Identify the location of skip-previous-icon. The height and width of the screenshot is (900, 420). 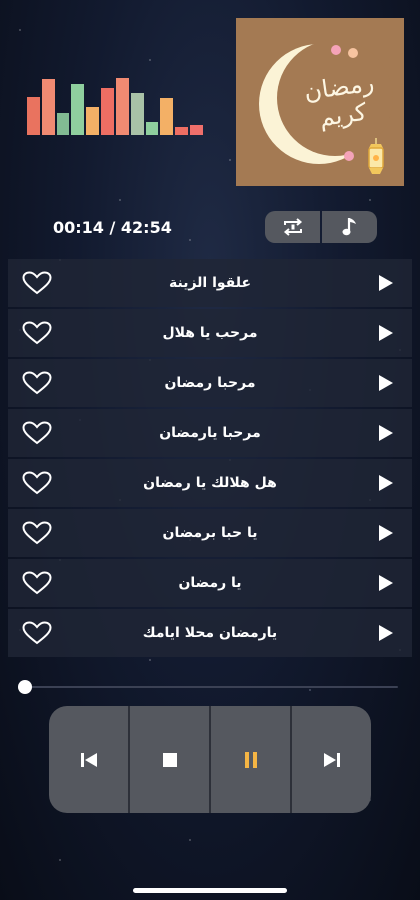
(88, 759).